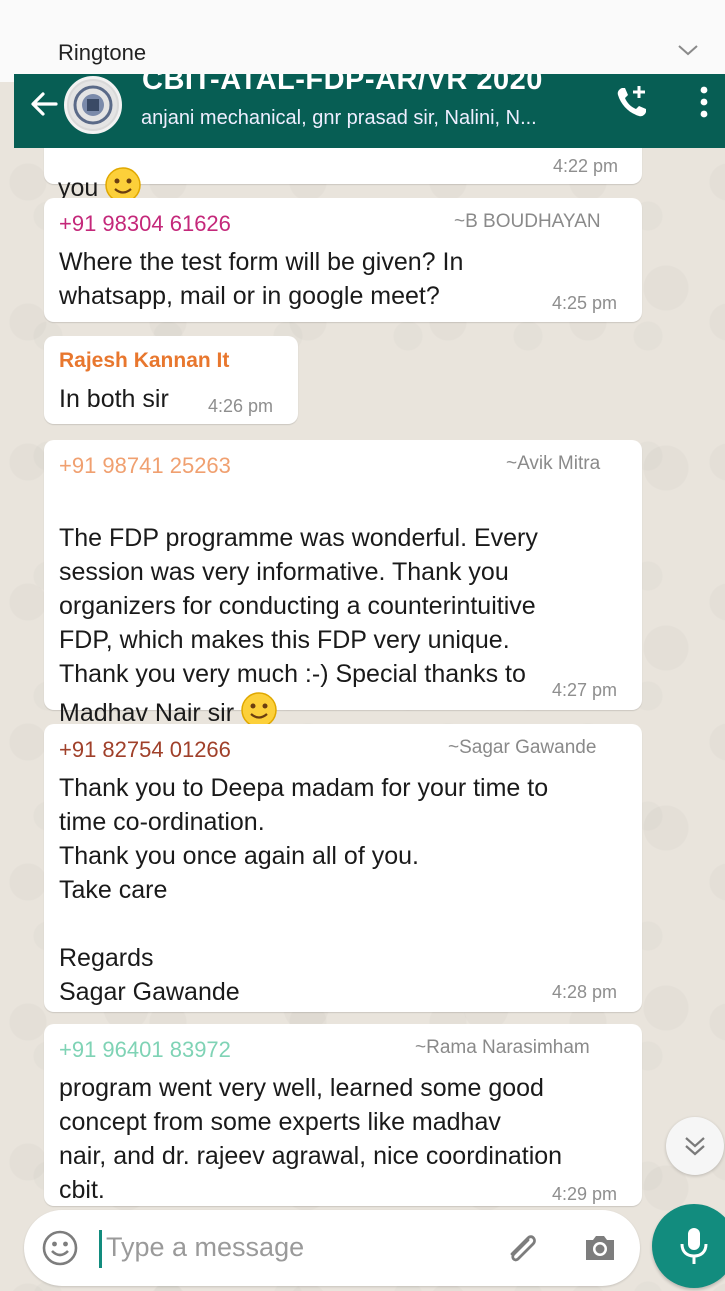 The height and width of the screenshot is (1291, 725). What do you see at coordinates (585, 690) in the screenshot?
I see `message-time: 4:27 pm` at bounding box center [585, 690].